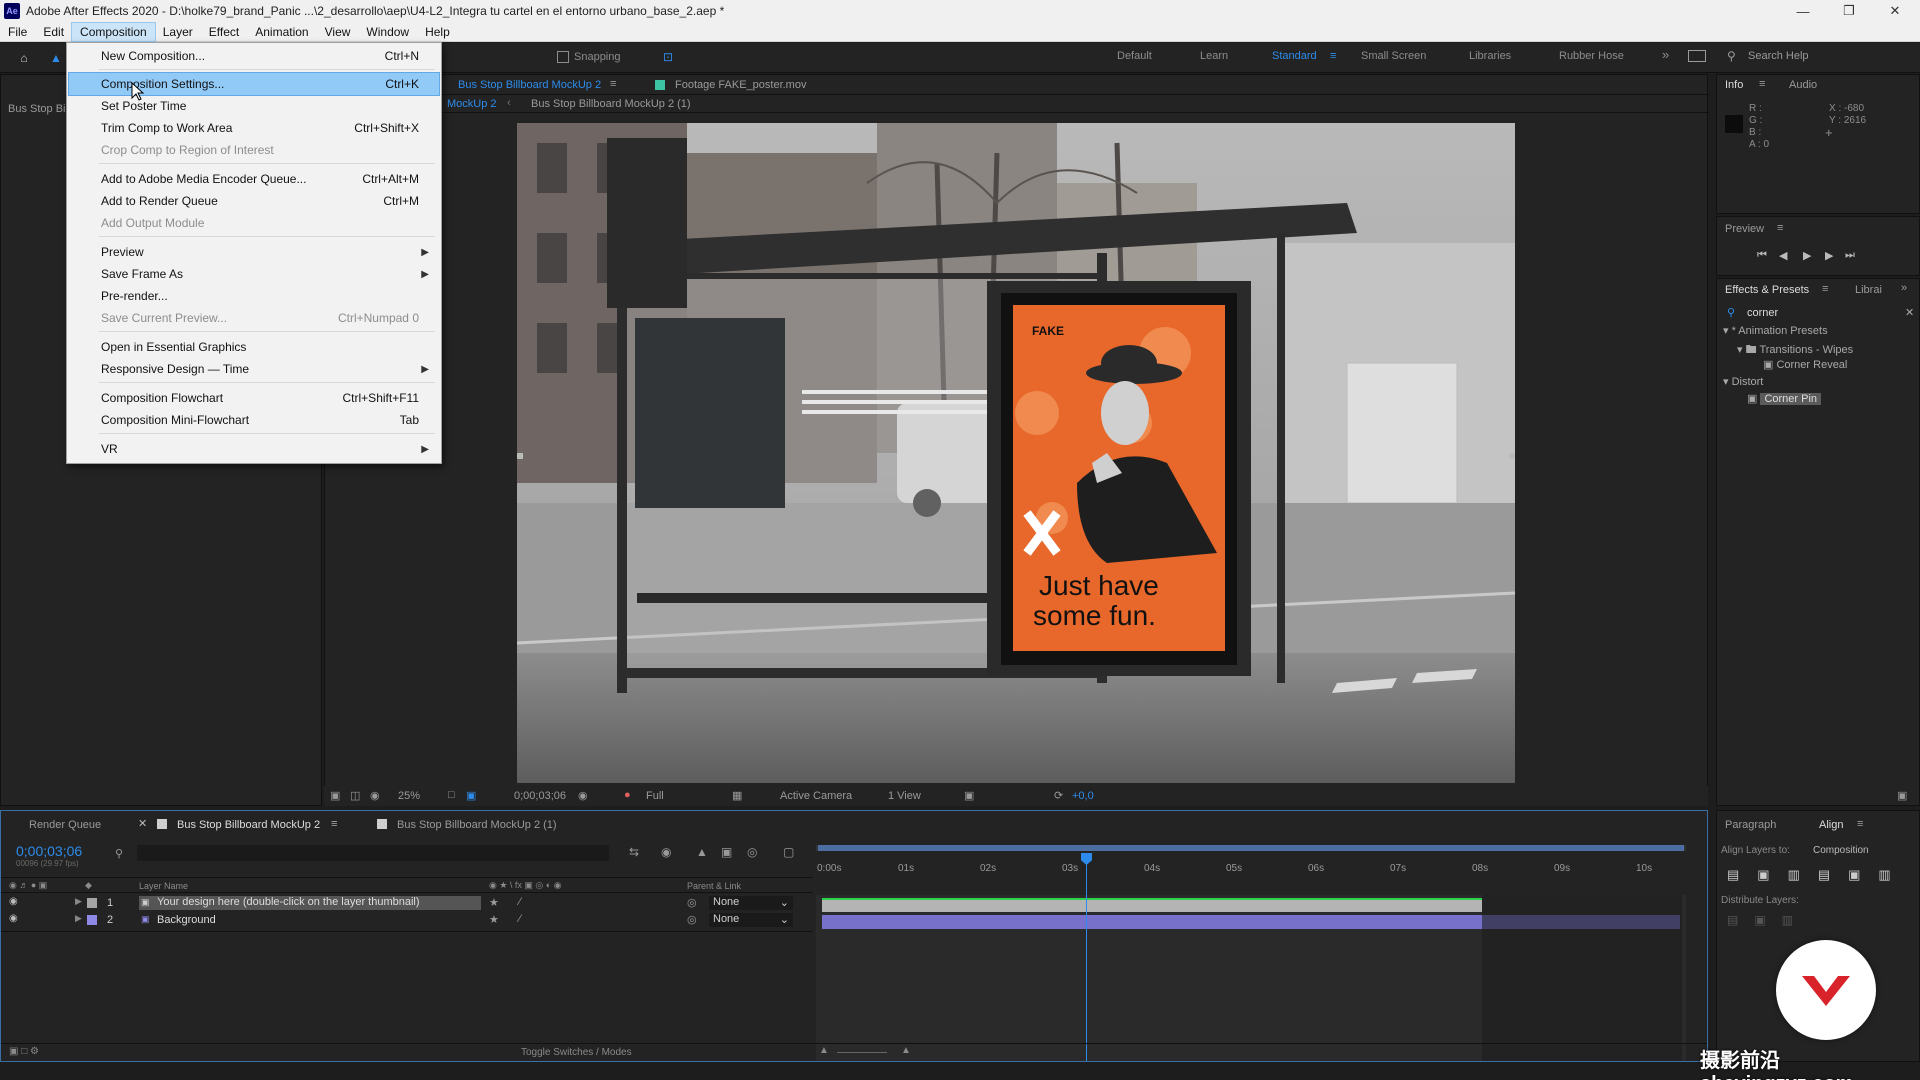  I want to click on workspace-menu-icon: ≡, so click(1333, 56).